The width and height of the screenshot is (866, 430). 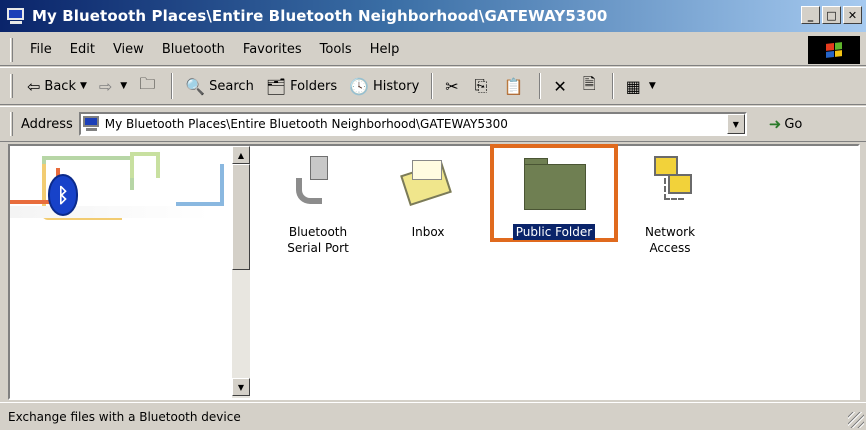 I want to click on maximize-button: □, so click(x=831, y=15).